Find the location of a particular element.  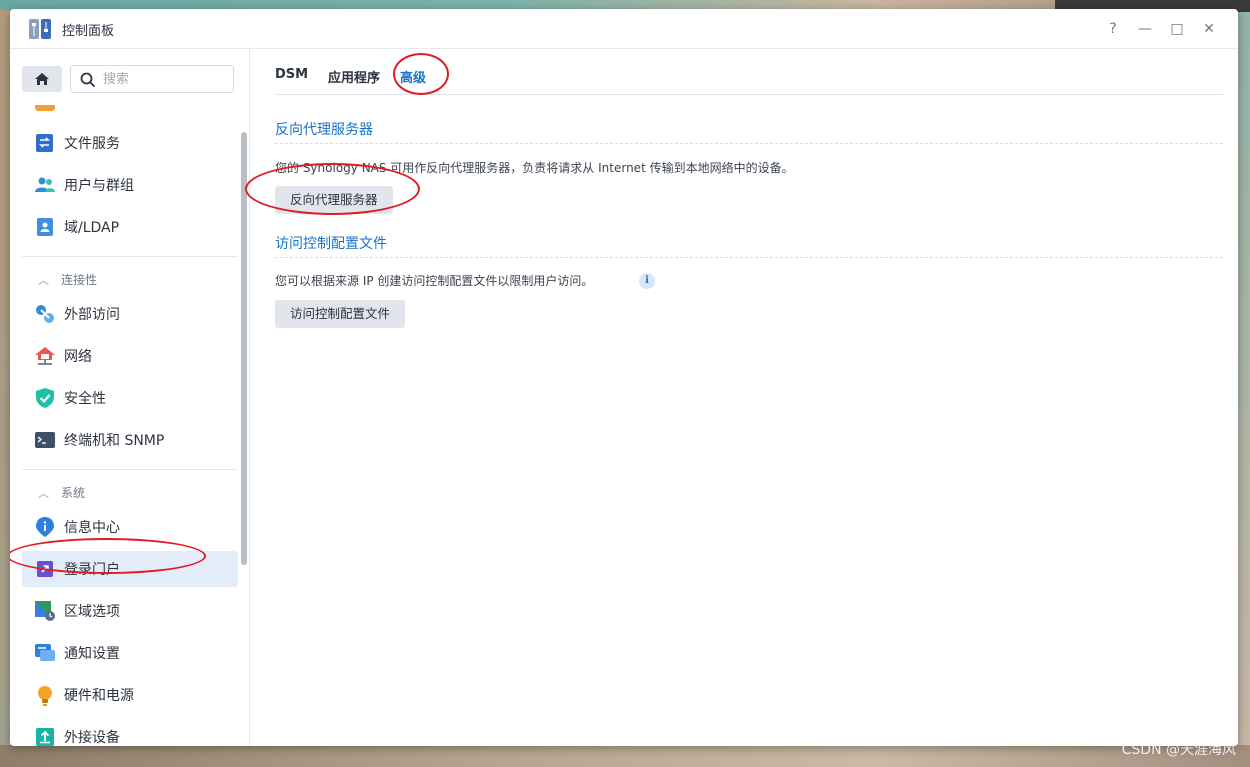

access-control-description: 您可以根据来源 IP 创建访问控制配置文件以限制用户访问。 is located at coordinates (434, 281).